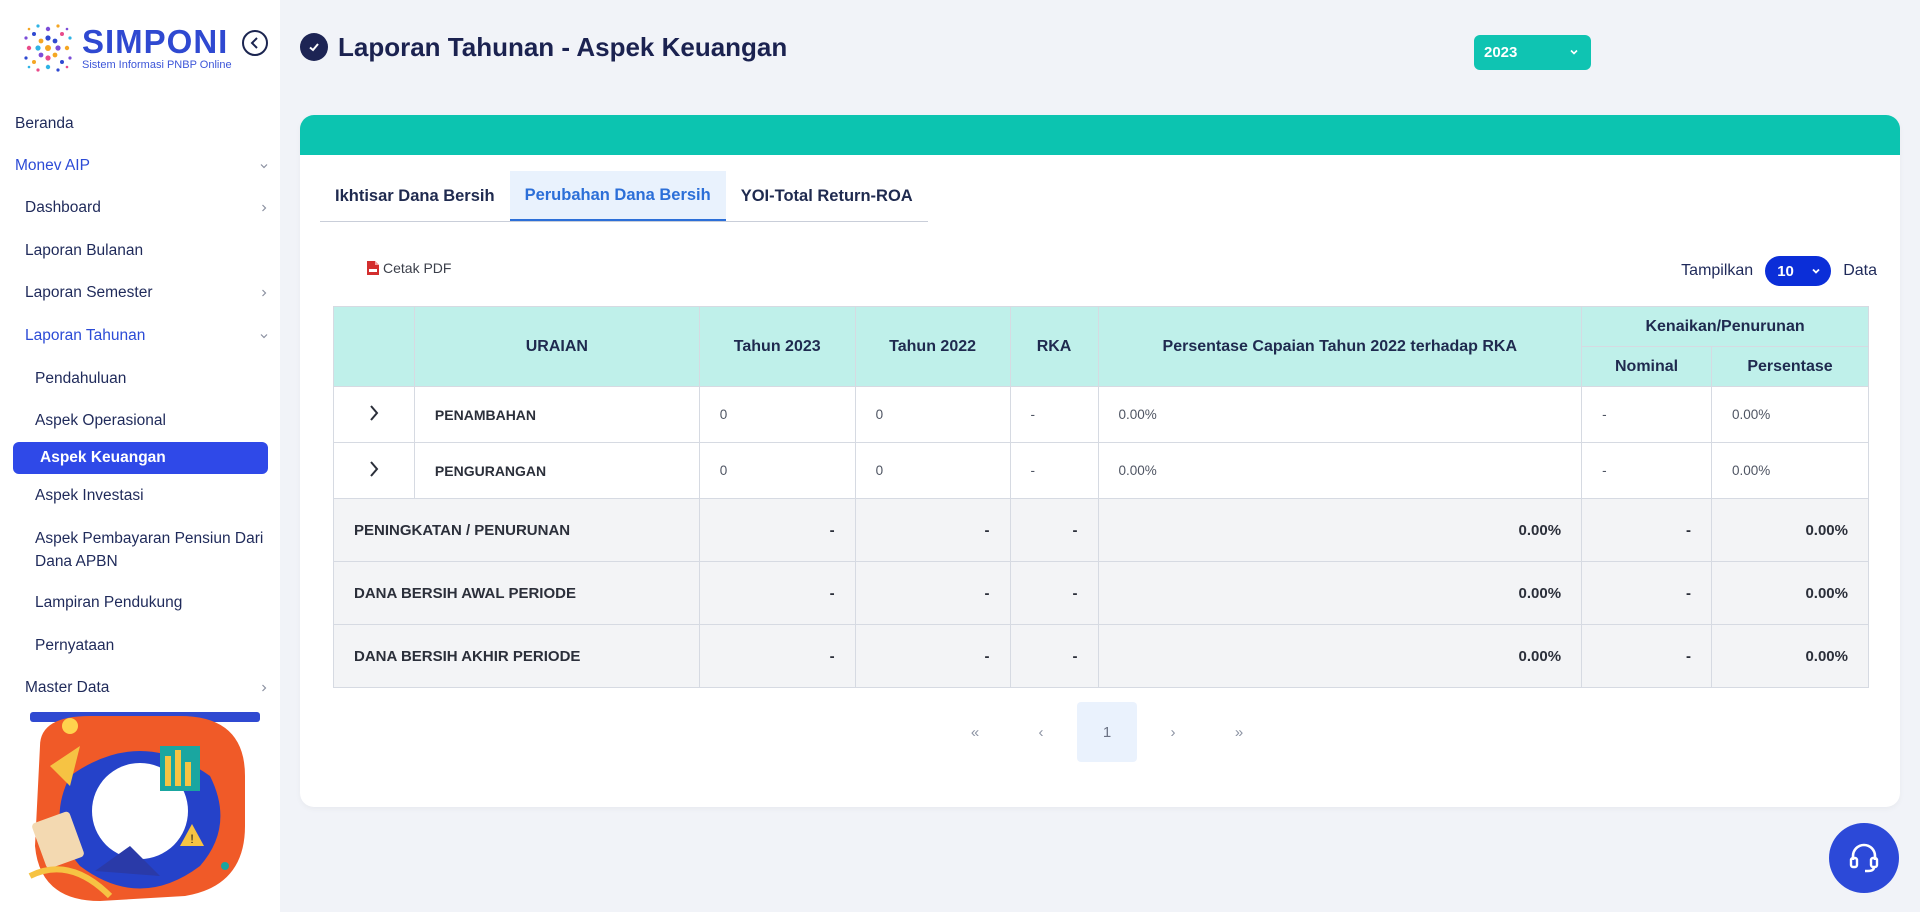 The height and width of the screenshot is (912, 1920). Describe the element at coordinates (103, 457) in the screenshot. I see `sidebar-item-label: Aspek Keuangan` at that location.